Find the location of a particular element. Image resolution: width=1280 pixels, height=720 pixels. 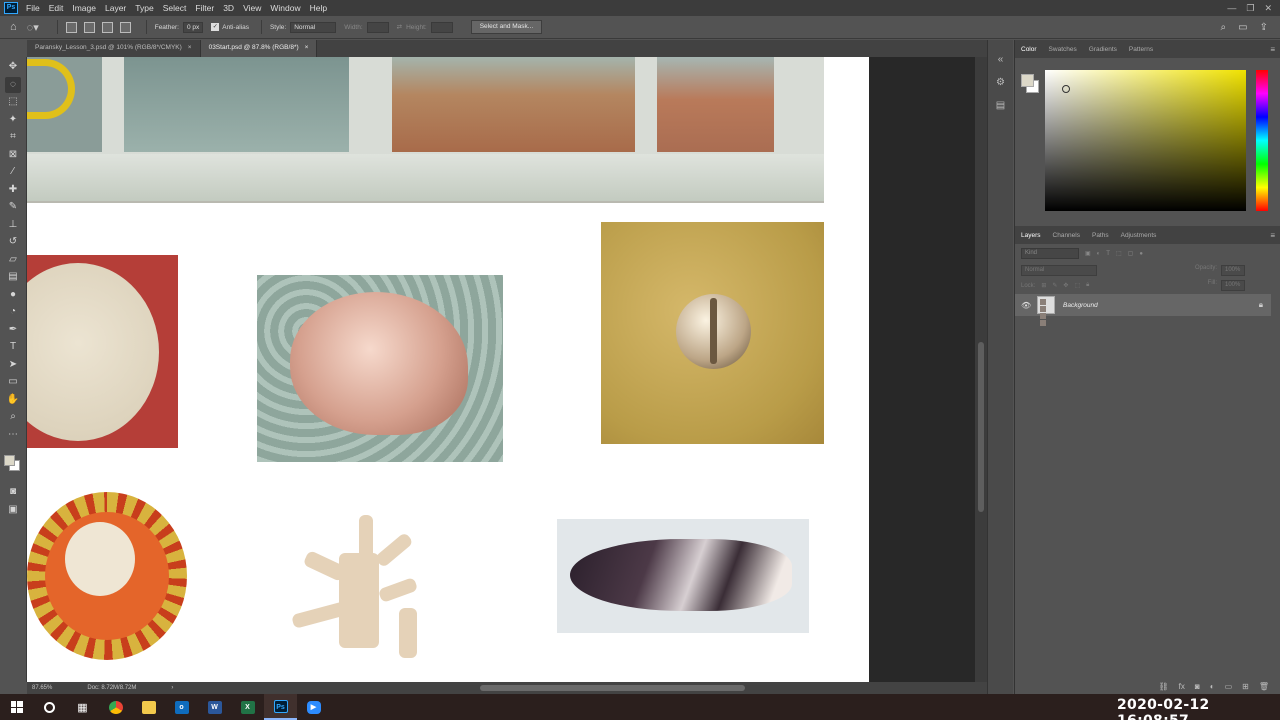

hue-slider is located at coordinates (1262, 140).